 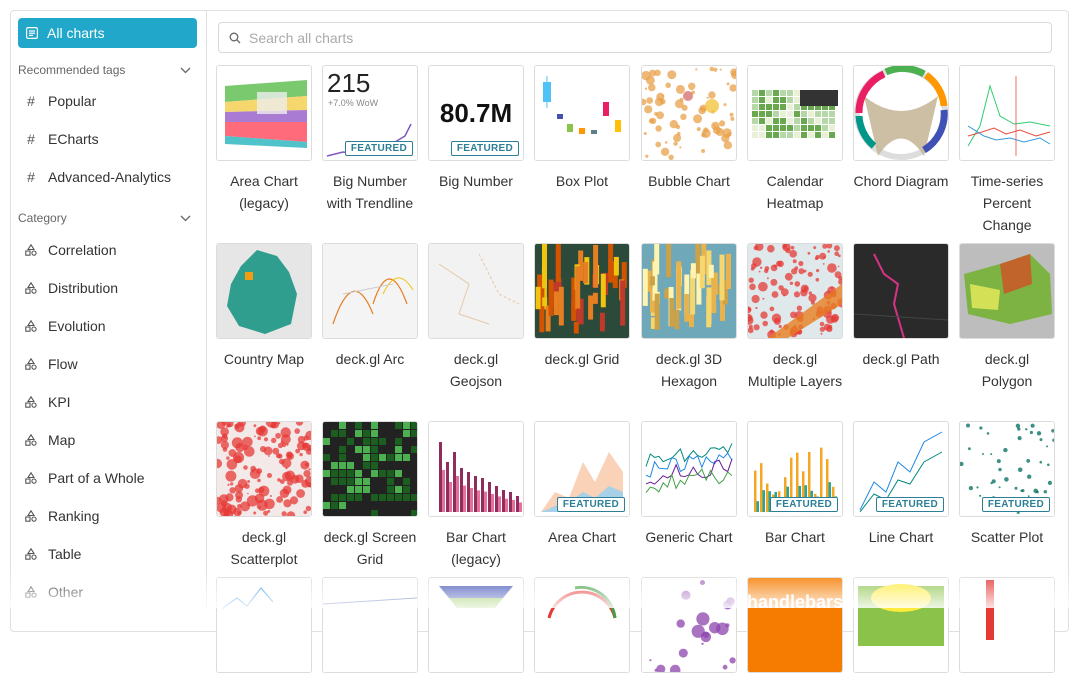 What do you see at coordinates (582, 484) in the screenshot?
I see `chart-card-area-chart: FEATURED Area Chart` at bounding box center [582, 484].